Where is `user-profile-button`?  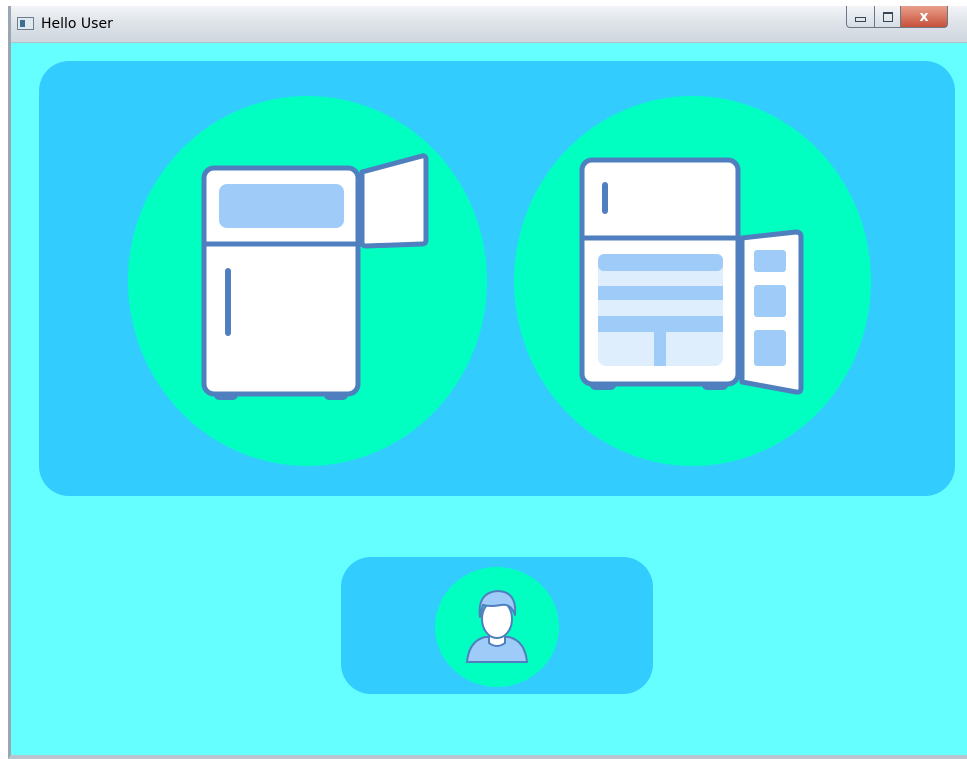 user-profile-button is located at coordinates (497, 627).